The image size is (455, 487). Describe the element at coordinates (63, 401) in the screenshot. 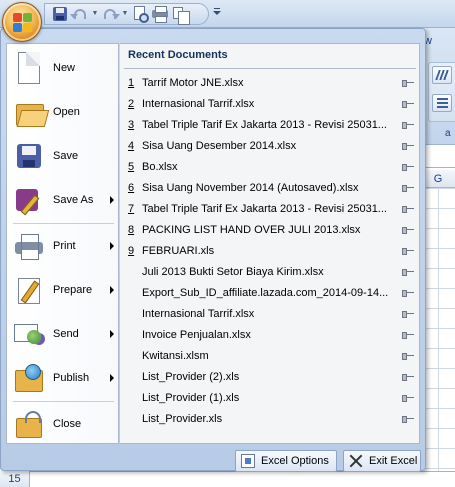

I see `menu-divider` at that location.